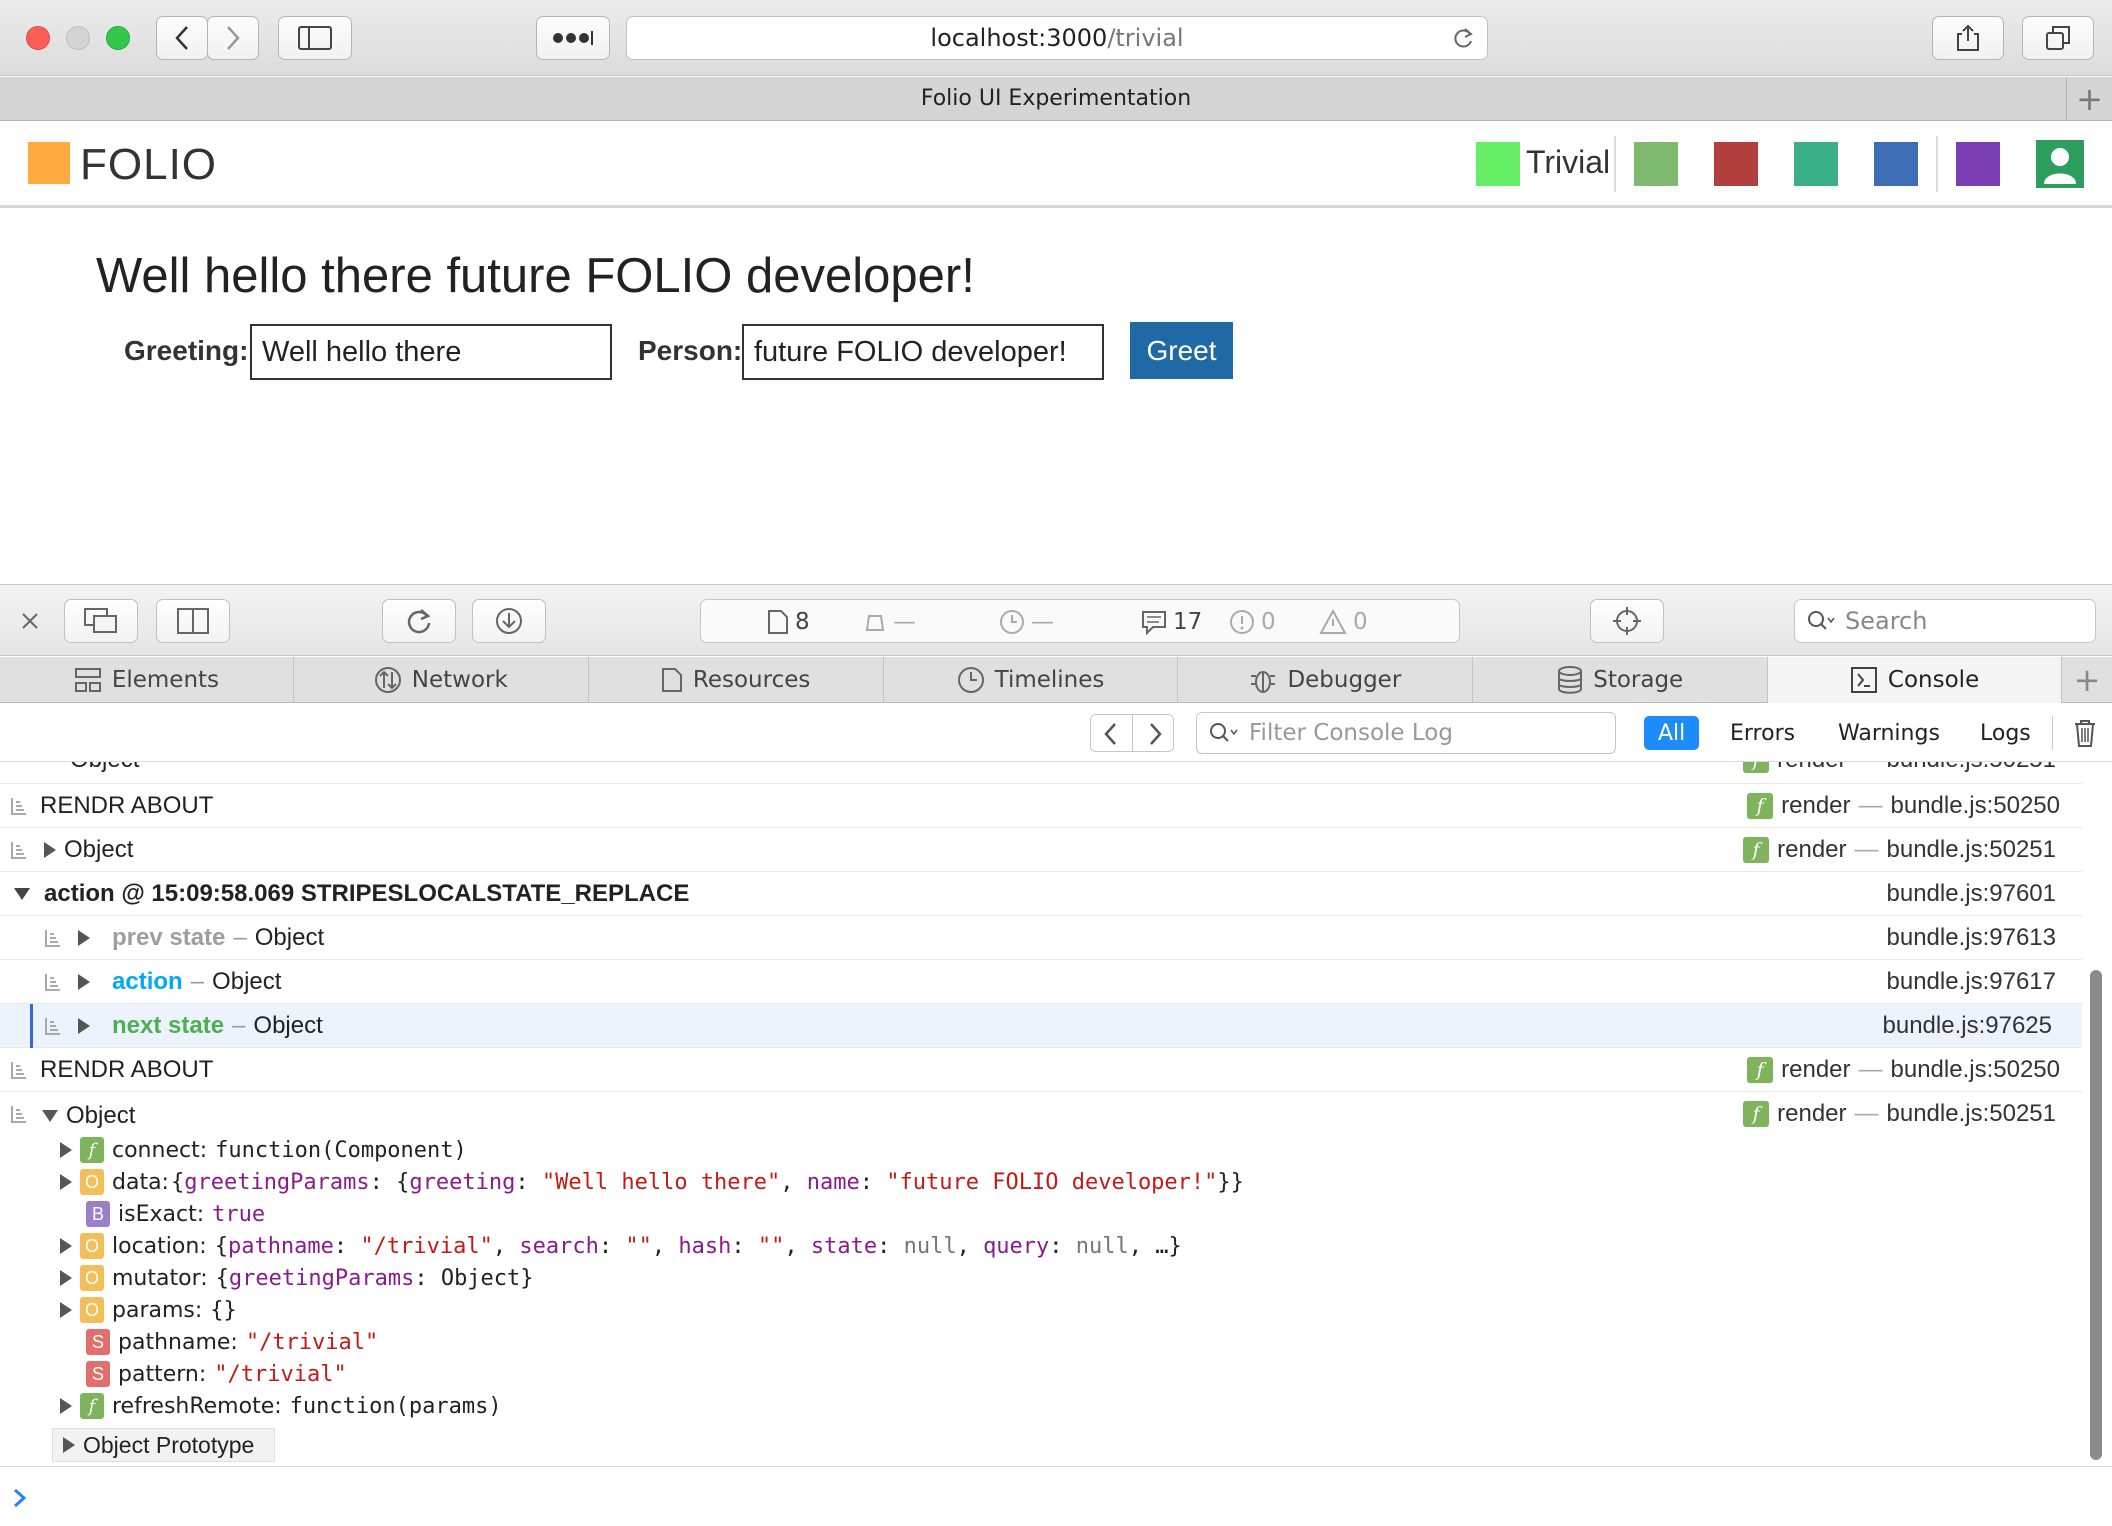 The image size is (2112, 1526). I want to click on nav-app-purple-icon, so click(1978, 164).